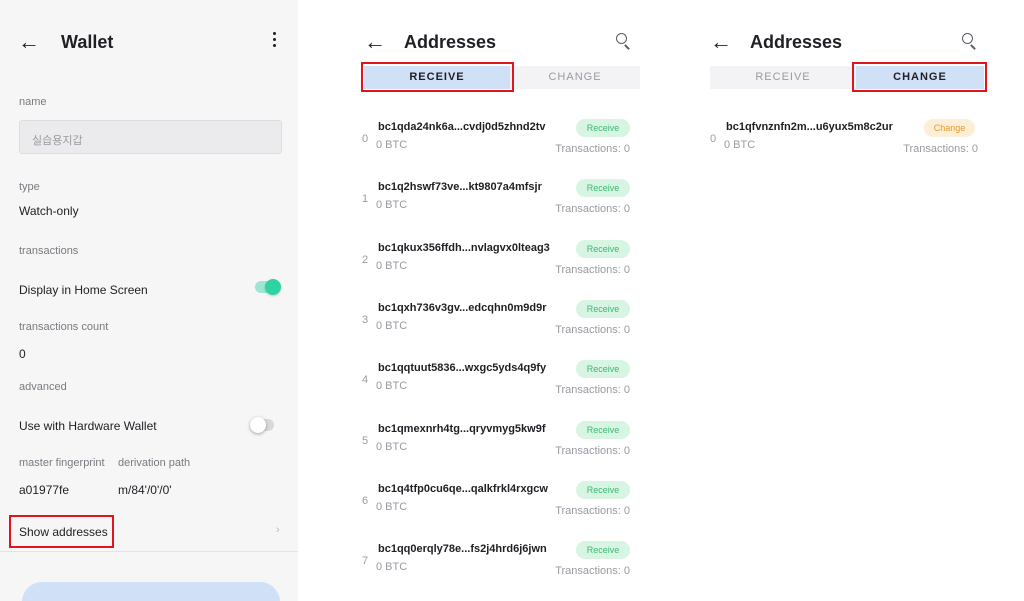 The width and height of the screenshot is (1024, 601). Describe the element at coordinates (365, 561) in the screenshot. I see `address-index: 7` at that location.